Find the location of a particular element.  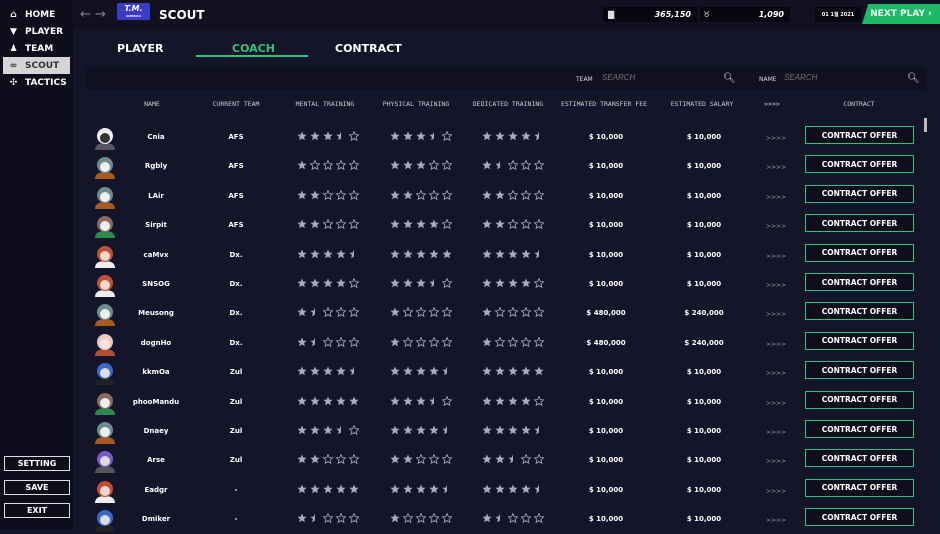

sidebar-item-team: ♟ TEAM is located at coordinates (36, 48).